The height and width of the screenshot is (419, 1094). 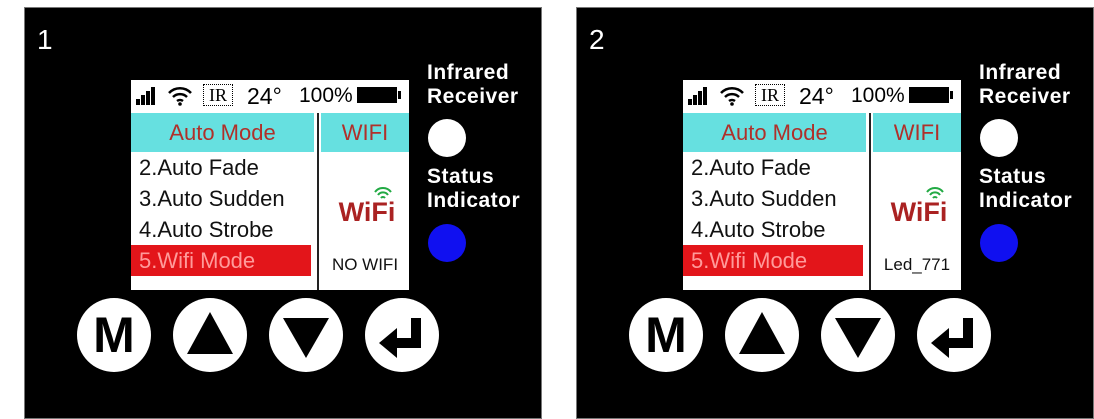 What do you see at coordinates (365, 264) in the screenshot?
I see `wifi-status: NO WIFI` at bounding box center [365, 264].